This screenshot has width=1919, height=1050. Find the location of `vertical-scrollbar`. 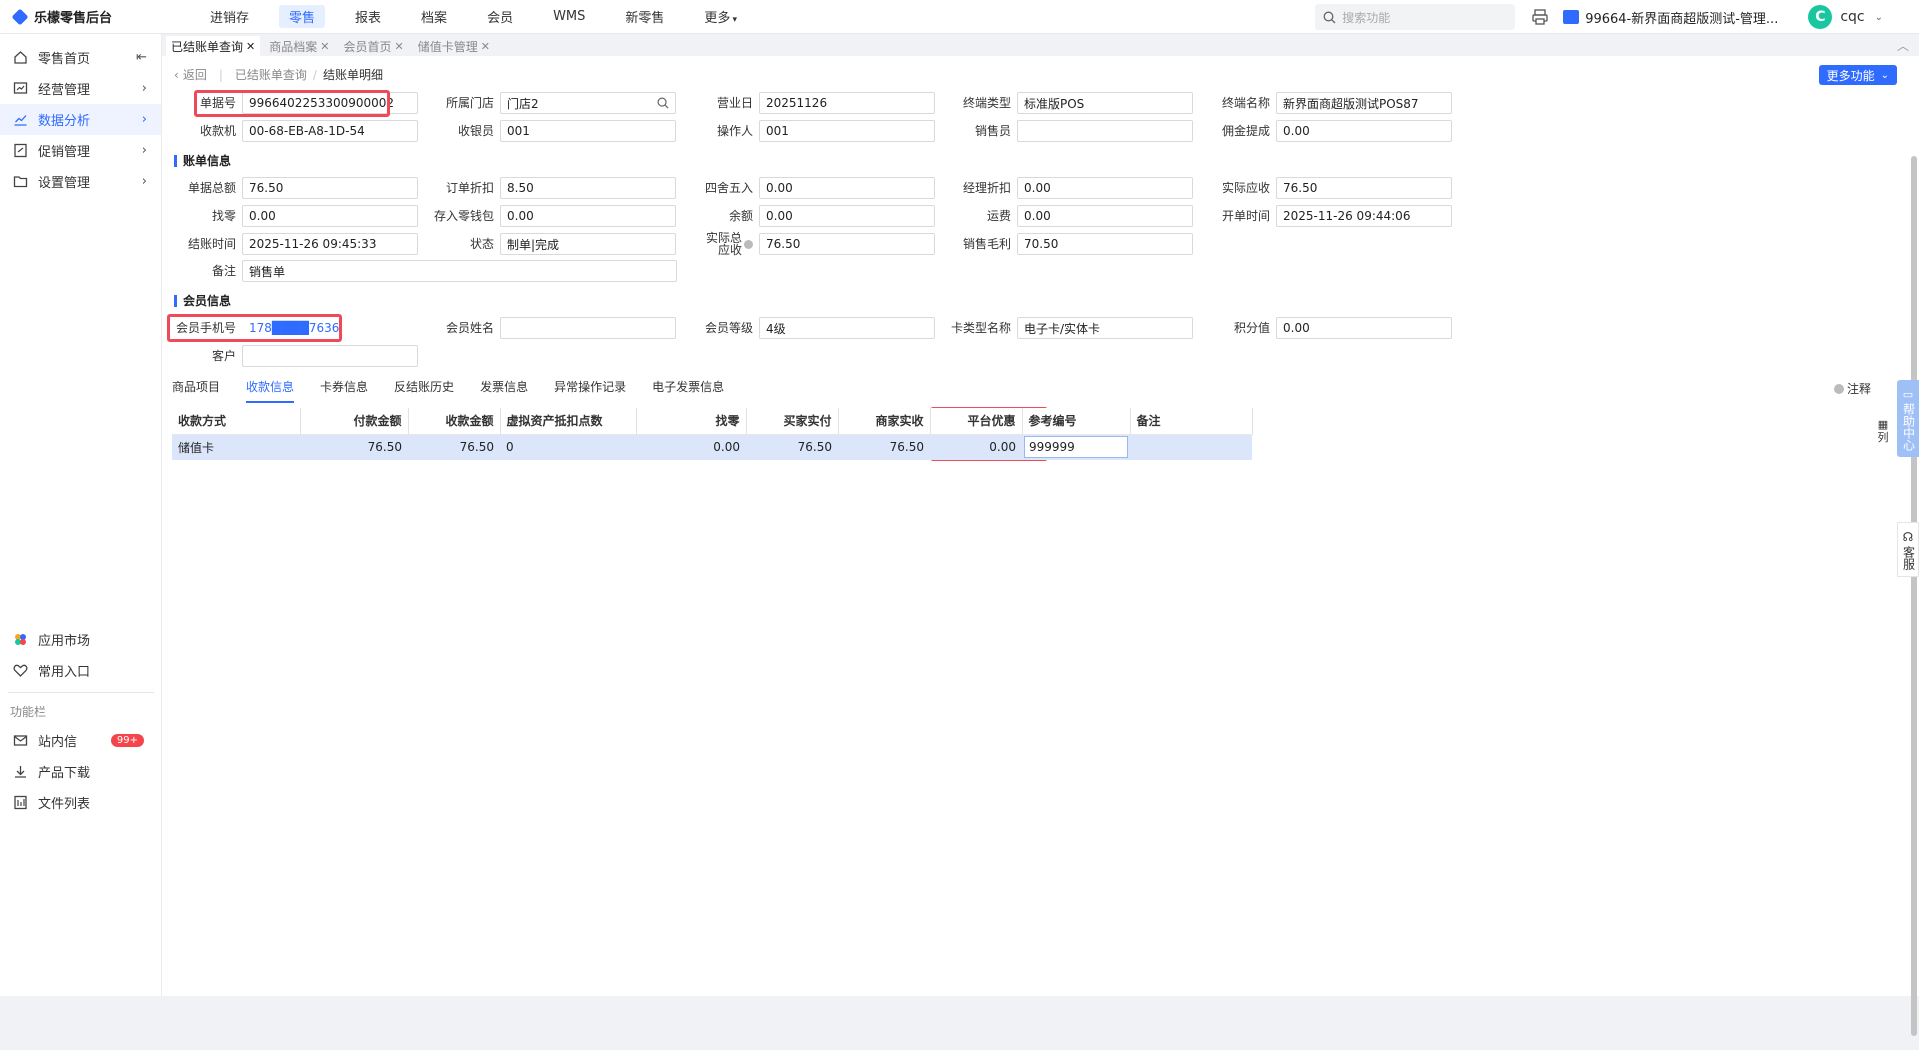

vertical-scrollbar is located at coordinates (1914, 600).